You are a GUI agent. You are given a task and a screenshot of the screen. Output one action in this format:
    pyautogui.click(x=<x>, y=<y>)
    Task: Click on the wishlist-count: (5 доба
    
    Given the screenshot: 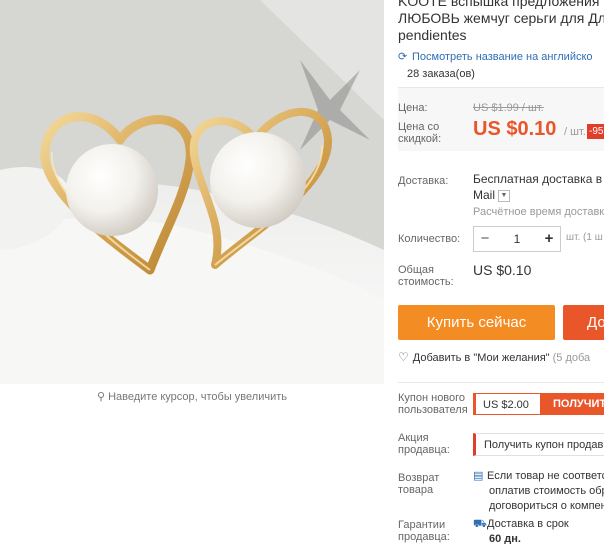 What is the action you would take?
    pyautogui.click(x=571, y=358)
    